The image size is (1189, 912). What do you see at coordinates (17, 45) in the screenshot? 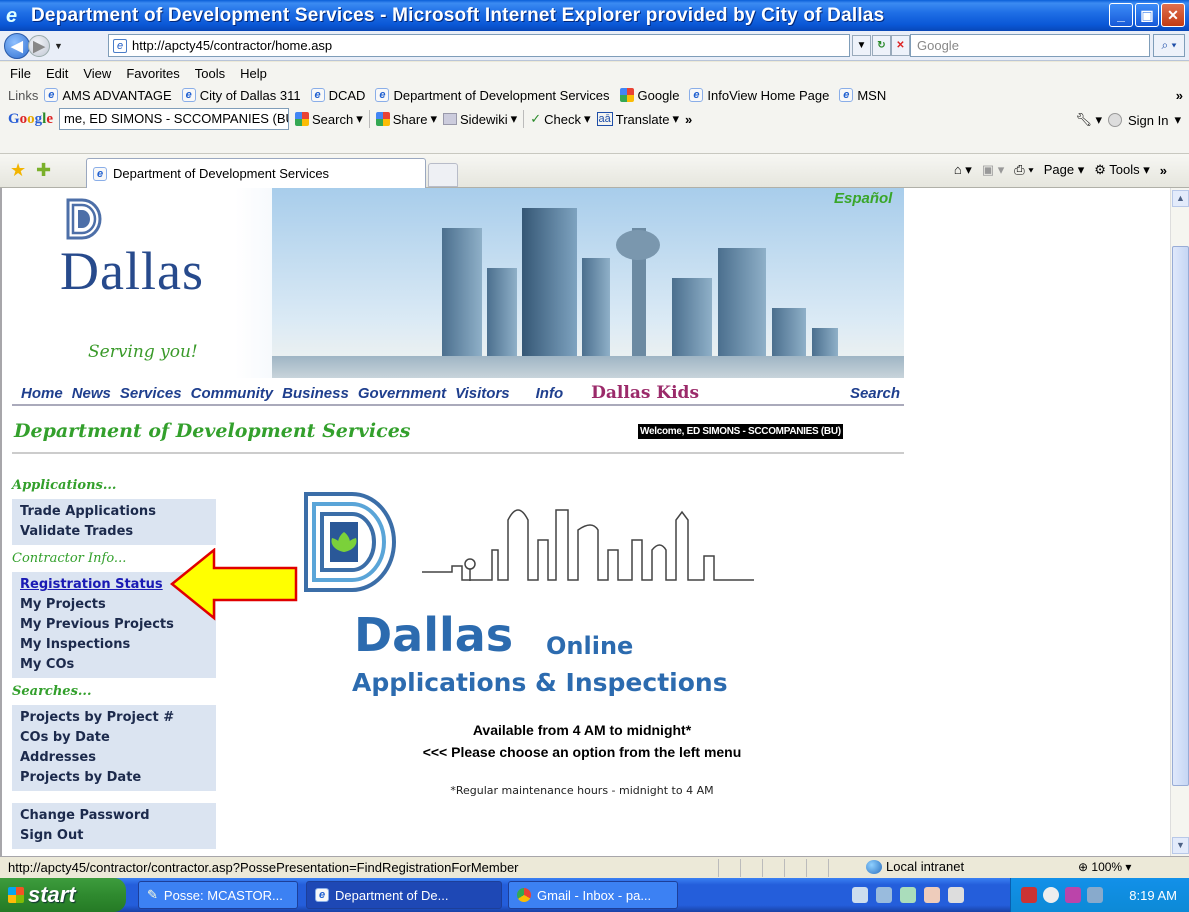
I see `back-button: ◀` at bounding box center [17, 45].